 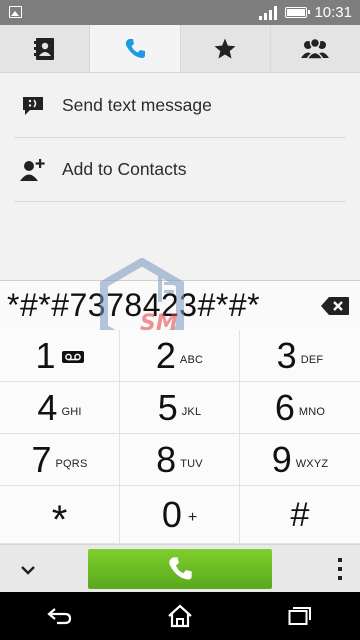 I want to click on back-icon, so click(x=59, y=616).